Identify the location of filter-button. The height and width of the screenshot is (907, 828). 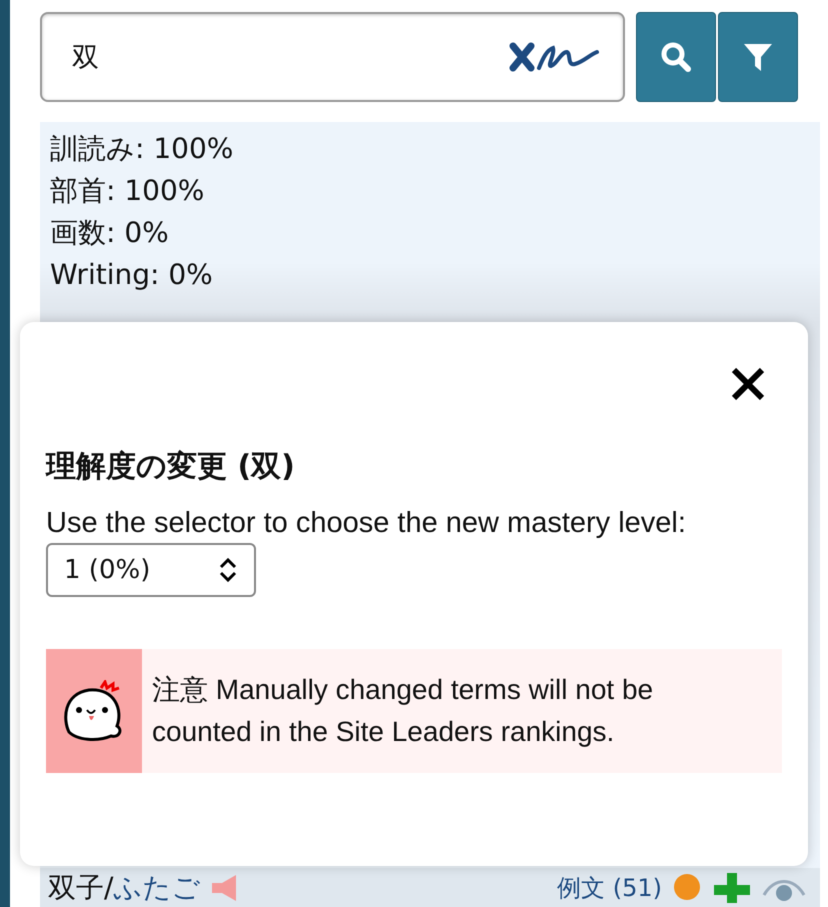
(758, 57).